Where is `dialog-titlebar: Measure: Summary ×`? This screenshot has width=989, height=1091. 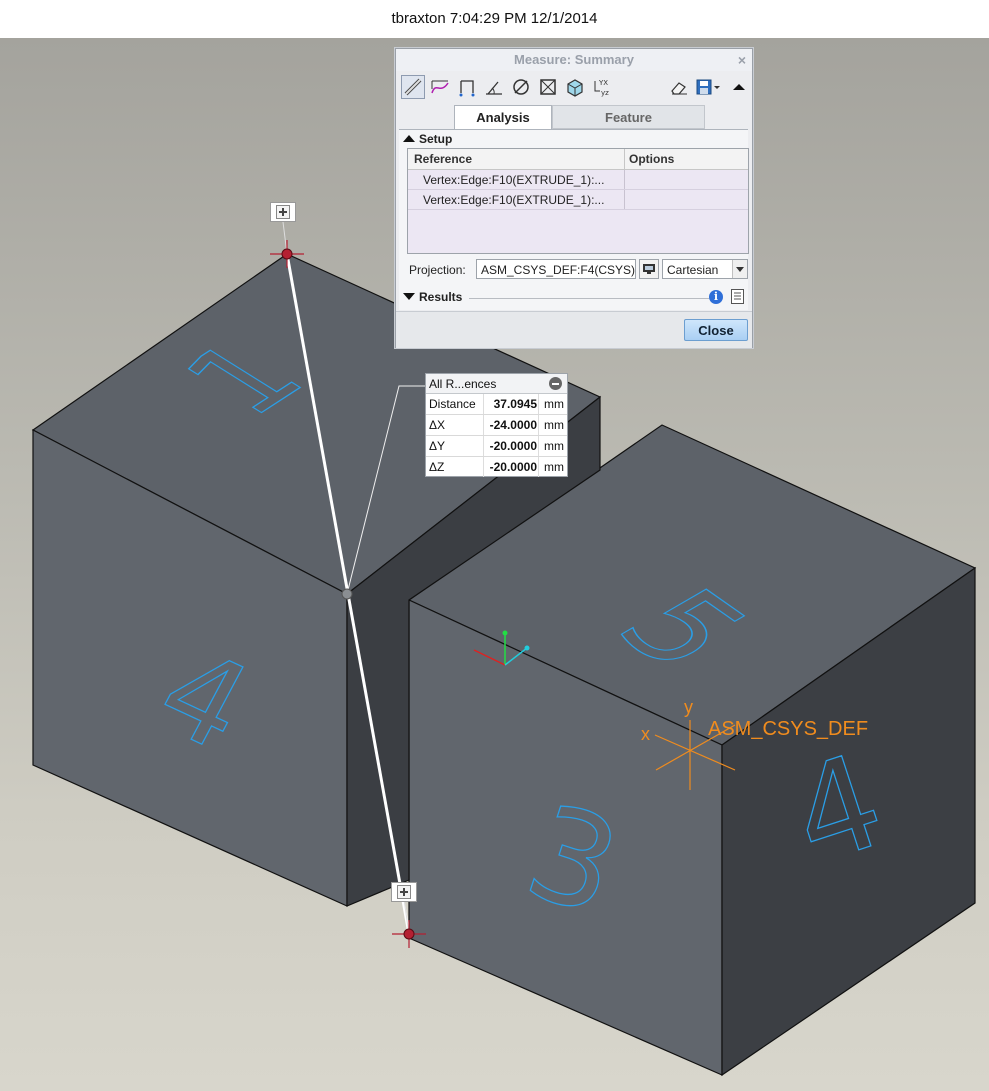 dialog-titlebar: Measure: Summary × is located at coordinates (574, 60).